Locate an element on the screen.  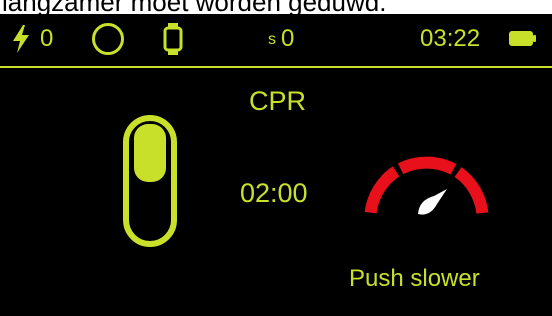
advice-text: Push slower is located at coordinates (414, 278).